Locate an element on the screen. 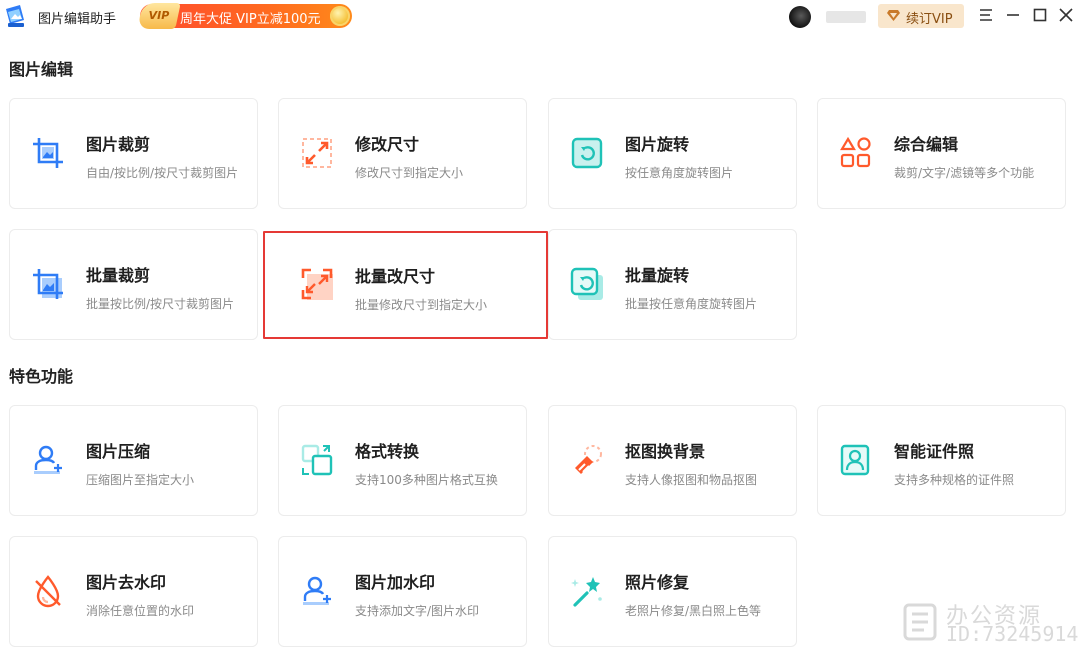 Image resolution: width=1080 pixels, height=653 pixels. vip-badge: VIP is located at coordinates (159, 16).